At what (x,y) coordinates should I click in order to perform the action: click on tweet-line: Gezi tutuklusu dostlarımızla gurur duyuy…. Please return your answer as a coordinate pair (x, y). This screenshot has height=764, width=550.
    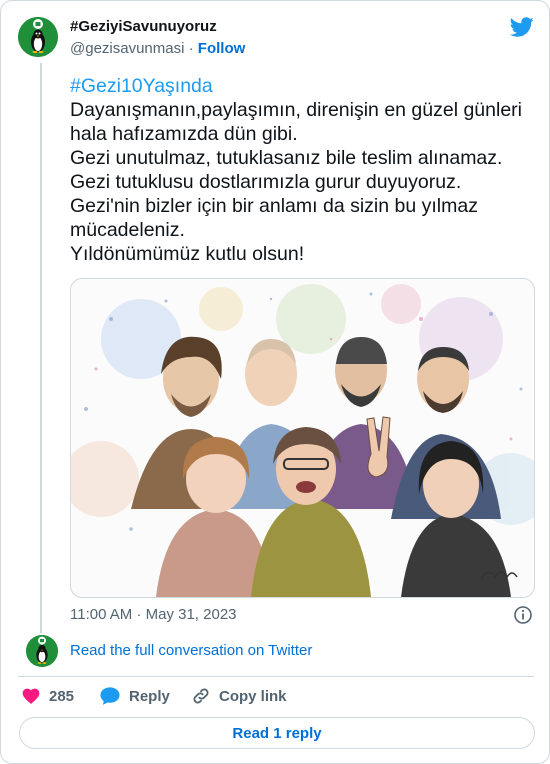
    Looking at the image, I should click on (266, 182).